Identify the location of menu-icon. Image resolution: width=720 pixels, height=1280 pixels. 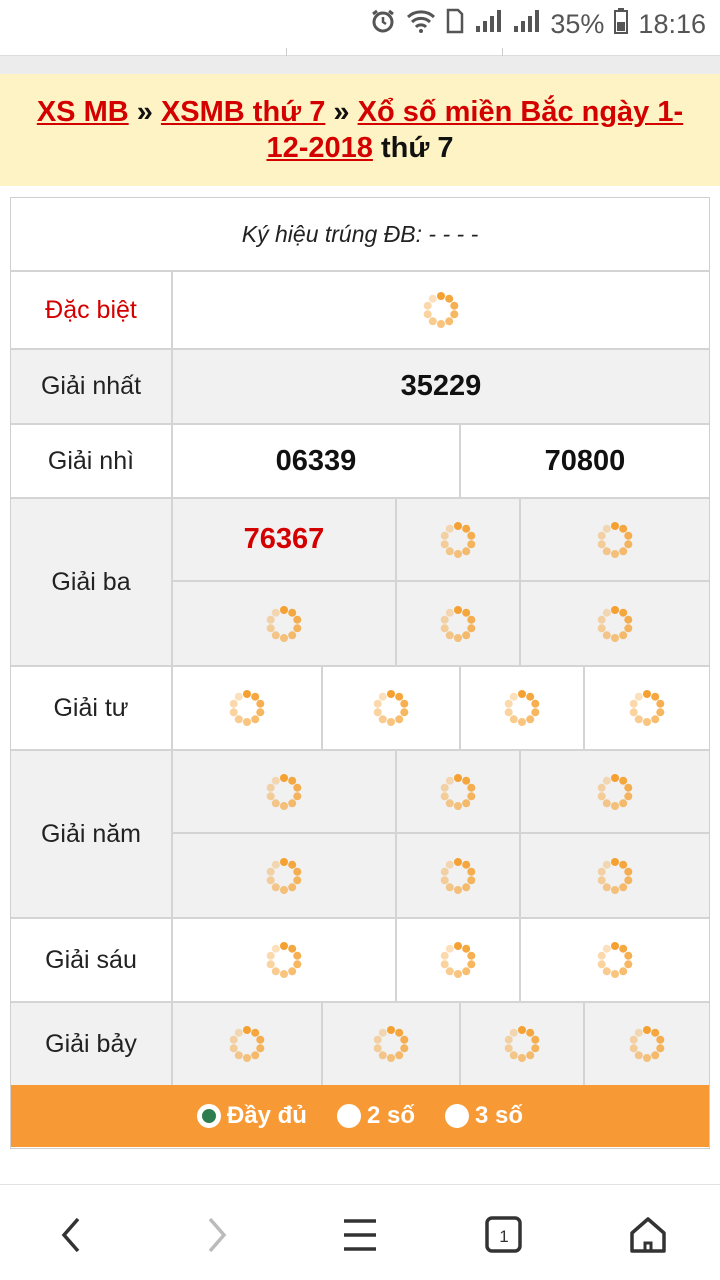
(360, 1235).